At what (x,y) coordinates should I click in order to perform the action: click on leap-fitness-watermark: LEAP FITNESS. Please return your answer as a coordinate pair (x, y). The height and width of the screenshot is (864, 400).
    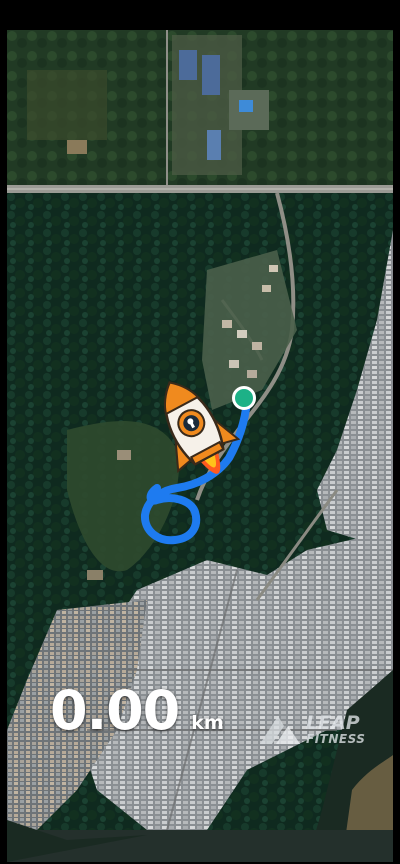
    Looking at the image, I should click on (311, 729).